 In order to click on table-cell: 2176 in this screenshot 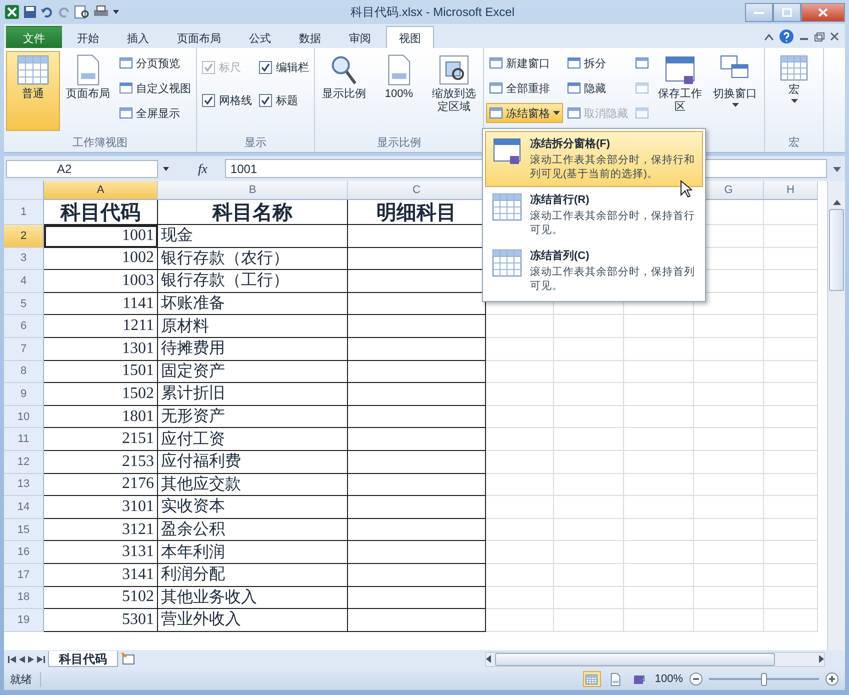, I will do `click(101, 485)`.